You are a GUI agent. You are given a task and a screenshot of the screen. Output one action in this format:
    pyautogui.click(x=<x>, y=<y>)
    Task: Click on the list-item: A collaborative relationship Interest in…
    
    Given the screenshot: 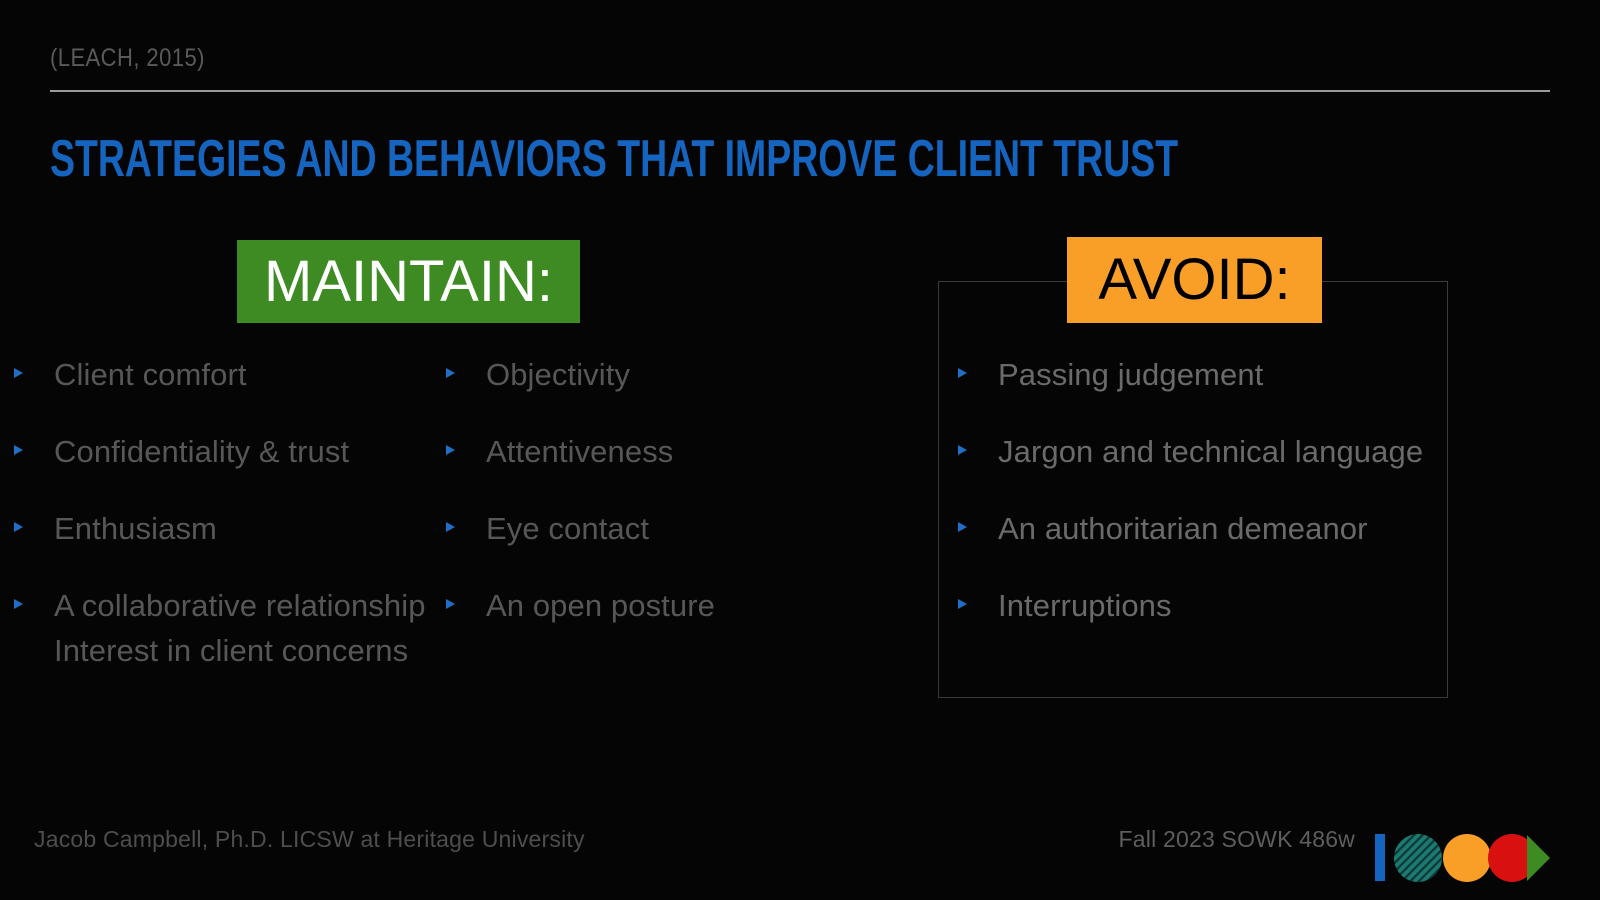 What is the action you would take?
    pyautogui.click(x=224, y=628)
    